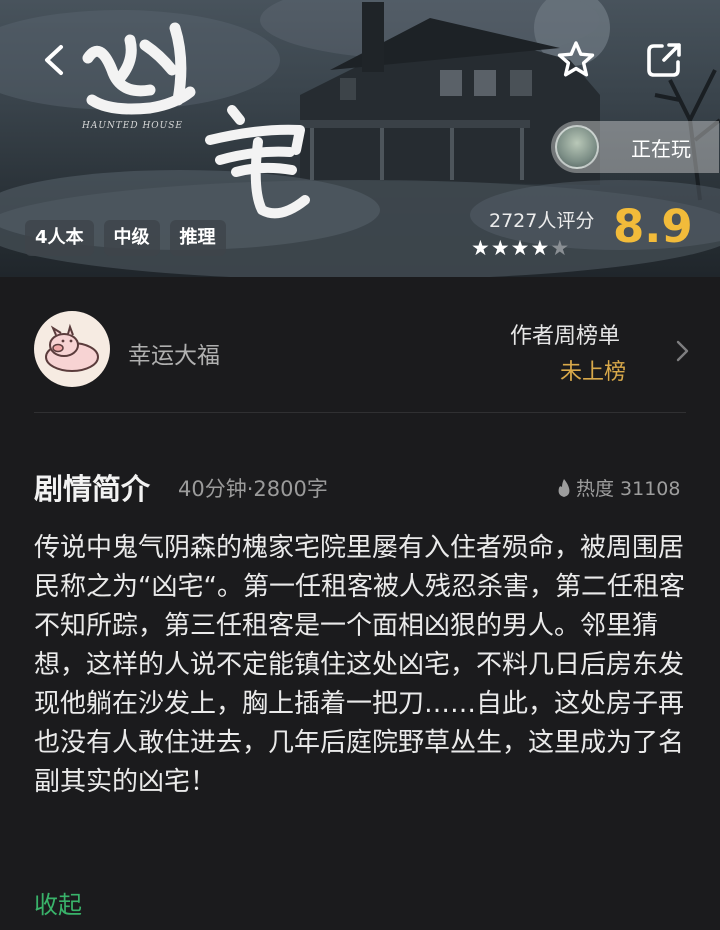 The height and width of the screenshot is (930, 720). What do you see at coordinates (360, 412) in the screenshot?
I see `section-divider` at bounding box center [360, 412].